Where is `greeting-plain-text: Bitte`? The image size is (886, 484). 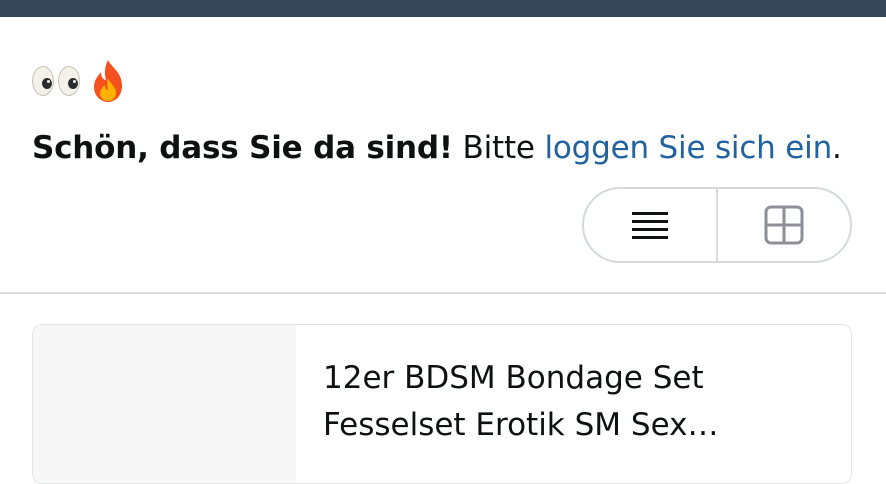 greeting-plain-text: Bitte is located at coordinates (498, 148).